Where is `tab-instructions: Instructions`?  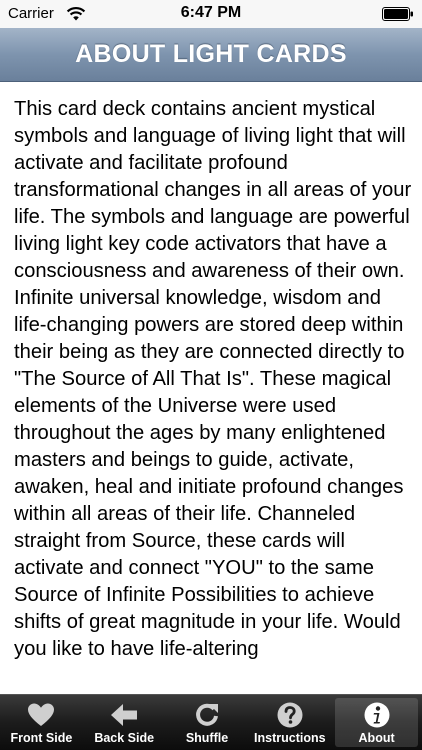 tab-instructions: Instructions is located at coordinates (289, 722).